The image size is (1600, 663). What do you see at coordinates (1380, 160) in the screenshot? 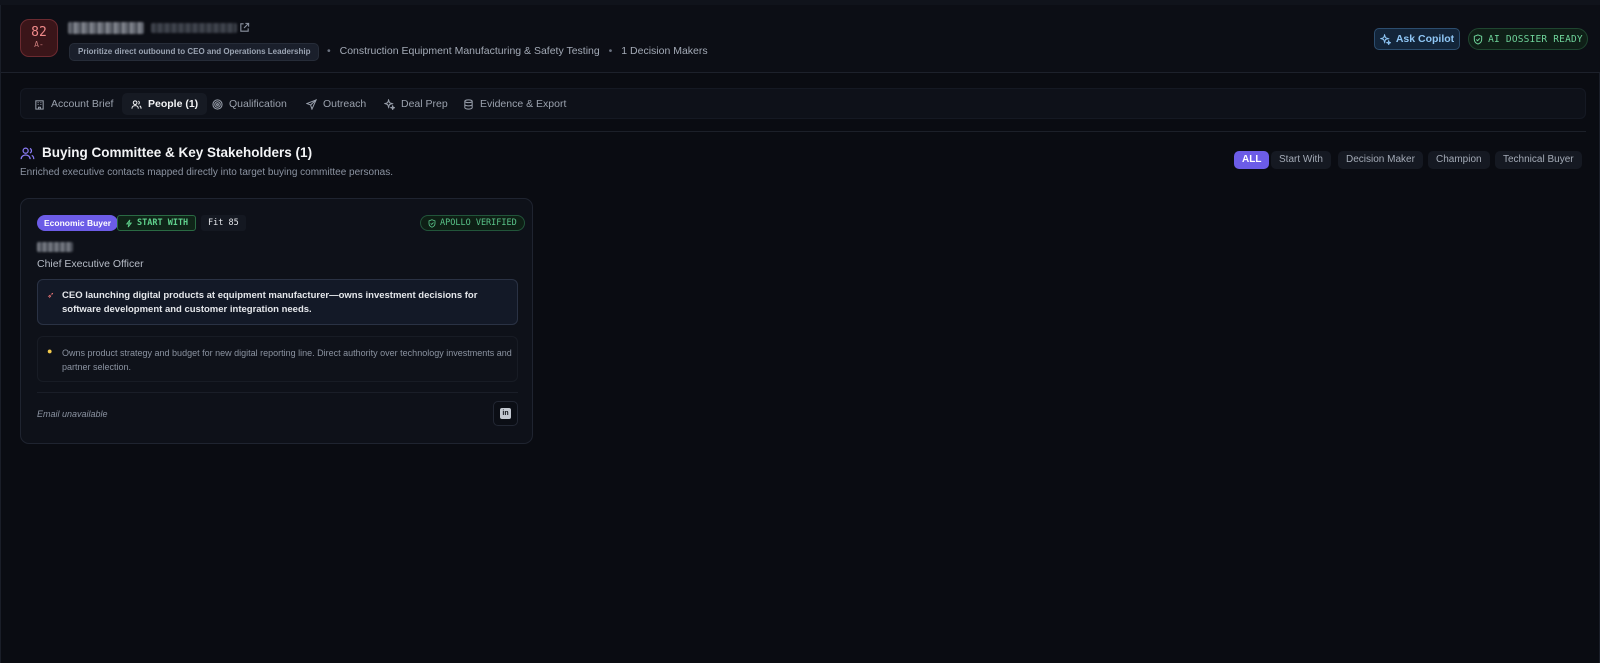
I see `filter-decision-maker: Decision Maker` at bounding box center [1380, 160].